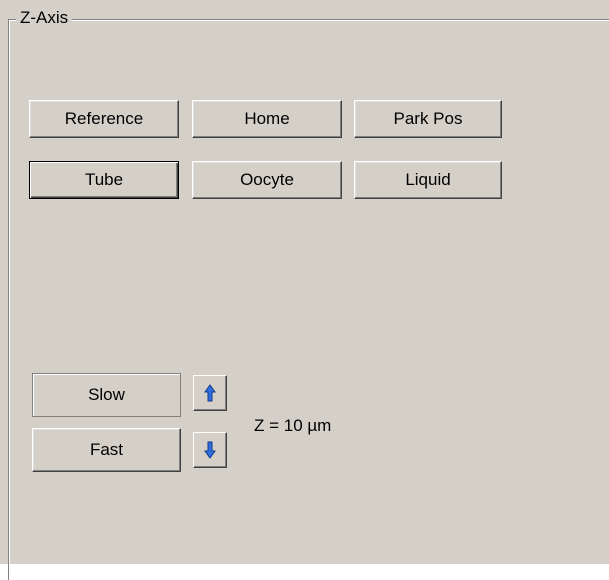 This screenshot has height=580, width=609. Describe the element at coordinates (104, 180) in the screenshot. I see `tube-button: Tube` at that location.